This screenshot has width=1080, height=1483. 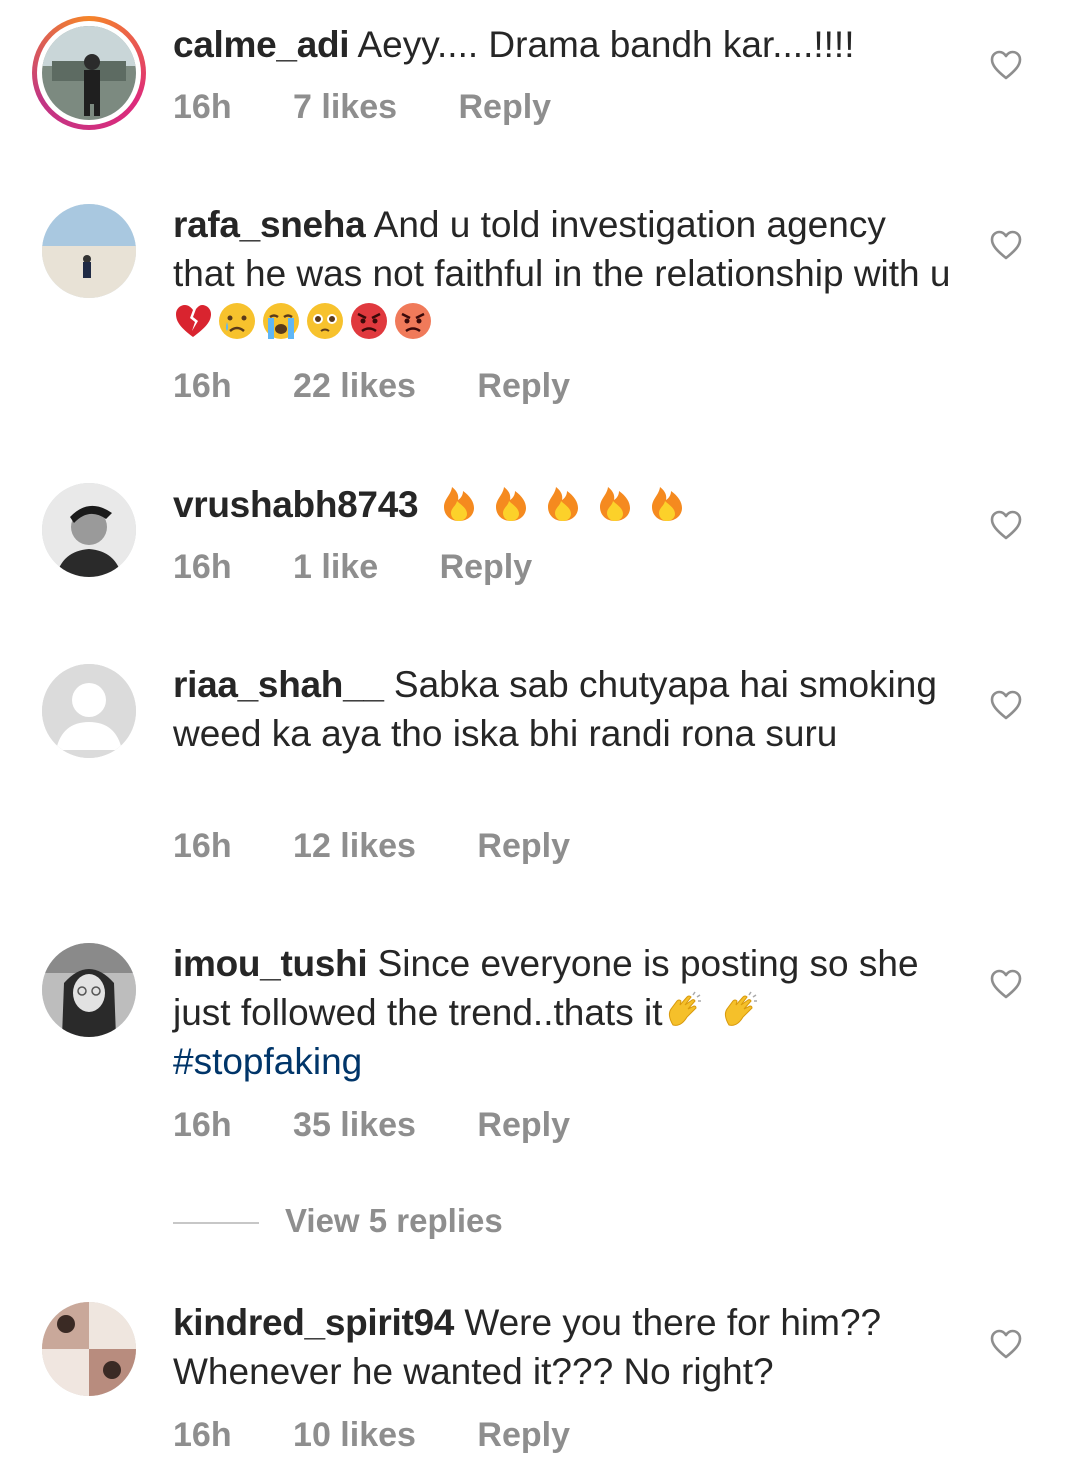 I want to click on comment-meta: 16h 22 likes Reply, so click(x=397, y=386).